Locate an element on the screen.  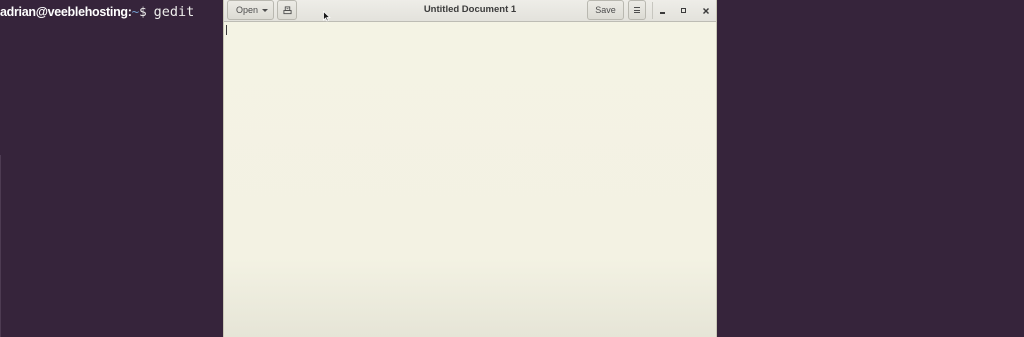
window-title: Untitled Document 1 is located at coordinates (470, 9).